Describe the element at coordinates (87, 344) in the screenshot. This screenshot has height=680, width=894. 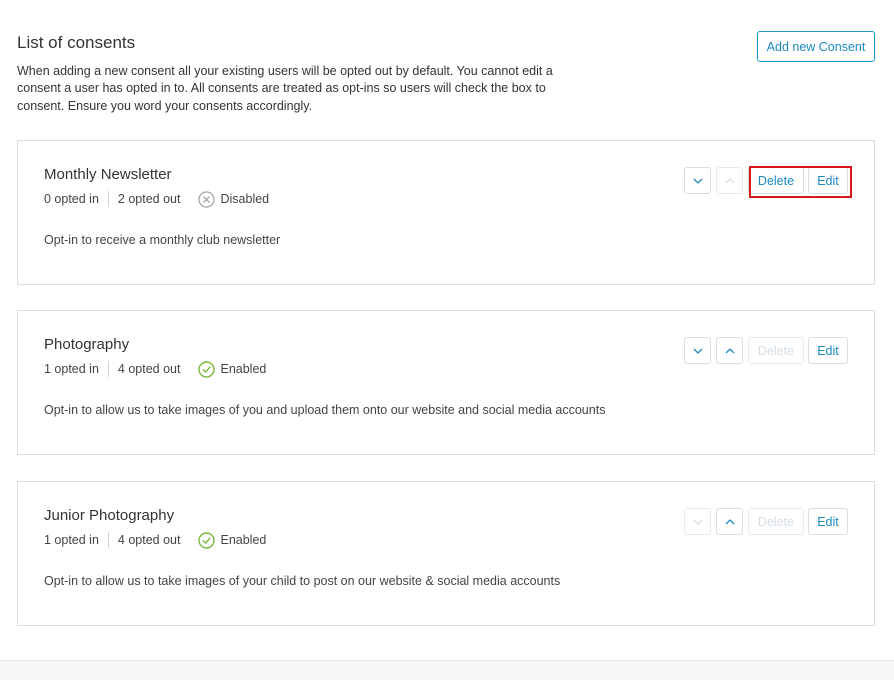
I see `consent-title: Photography` at that location.